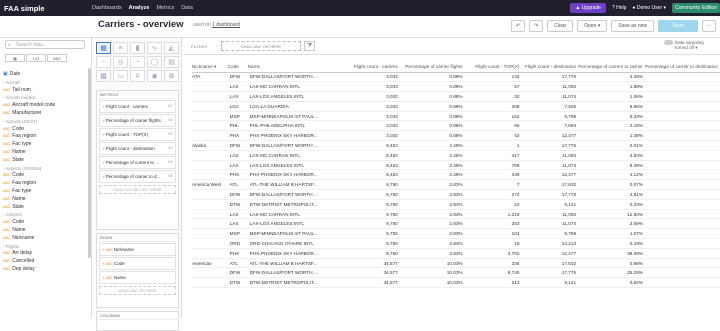 The width and height of the screenshot is (720, 331). I want to click on geo-icon: ◉, so click(154, 76).